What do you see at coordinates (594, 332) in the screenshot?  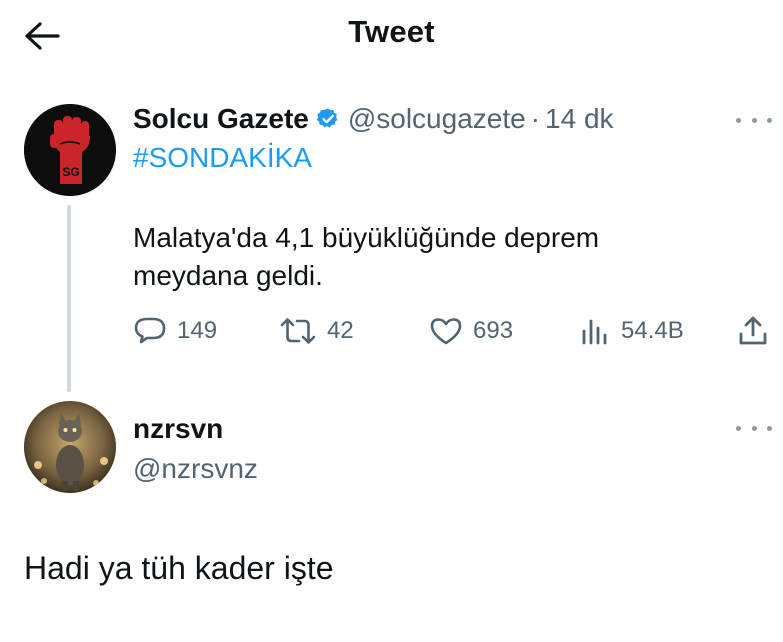 I see `bar-chart-icon` at bounding box center [594, 332].